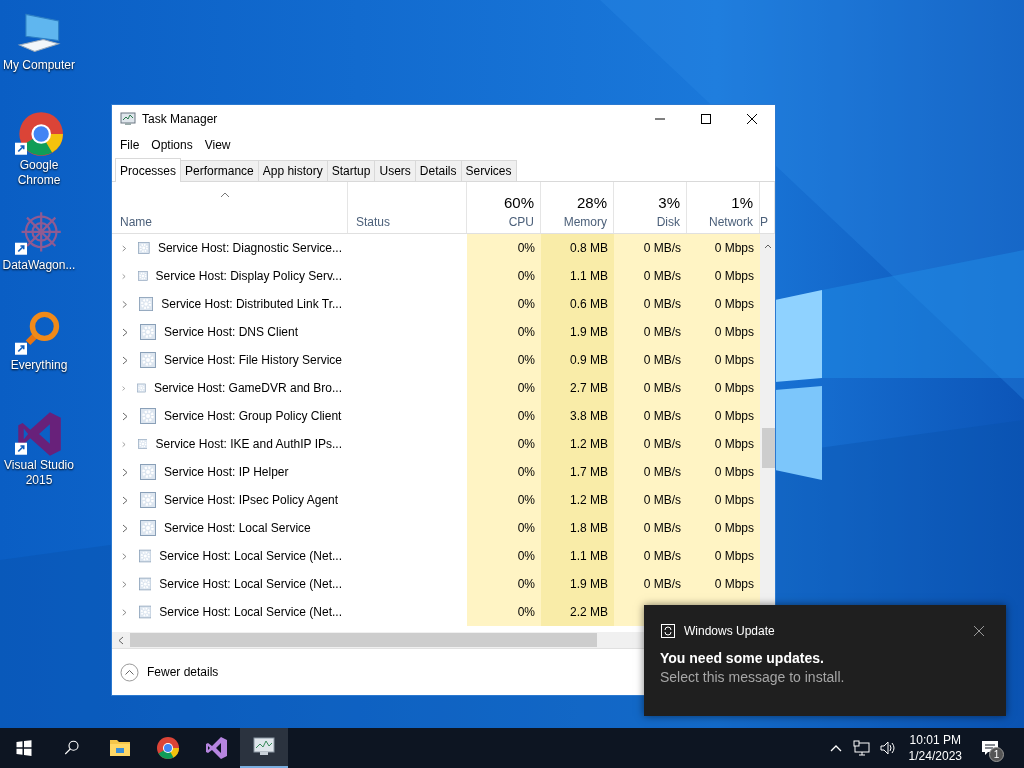 This screenshot has height=768, width=1024. What do you see at coordinates (577, 584) in the screenshot?
I see `table-cell: 1.9 MB` at bounding box center [577, 584].